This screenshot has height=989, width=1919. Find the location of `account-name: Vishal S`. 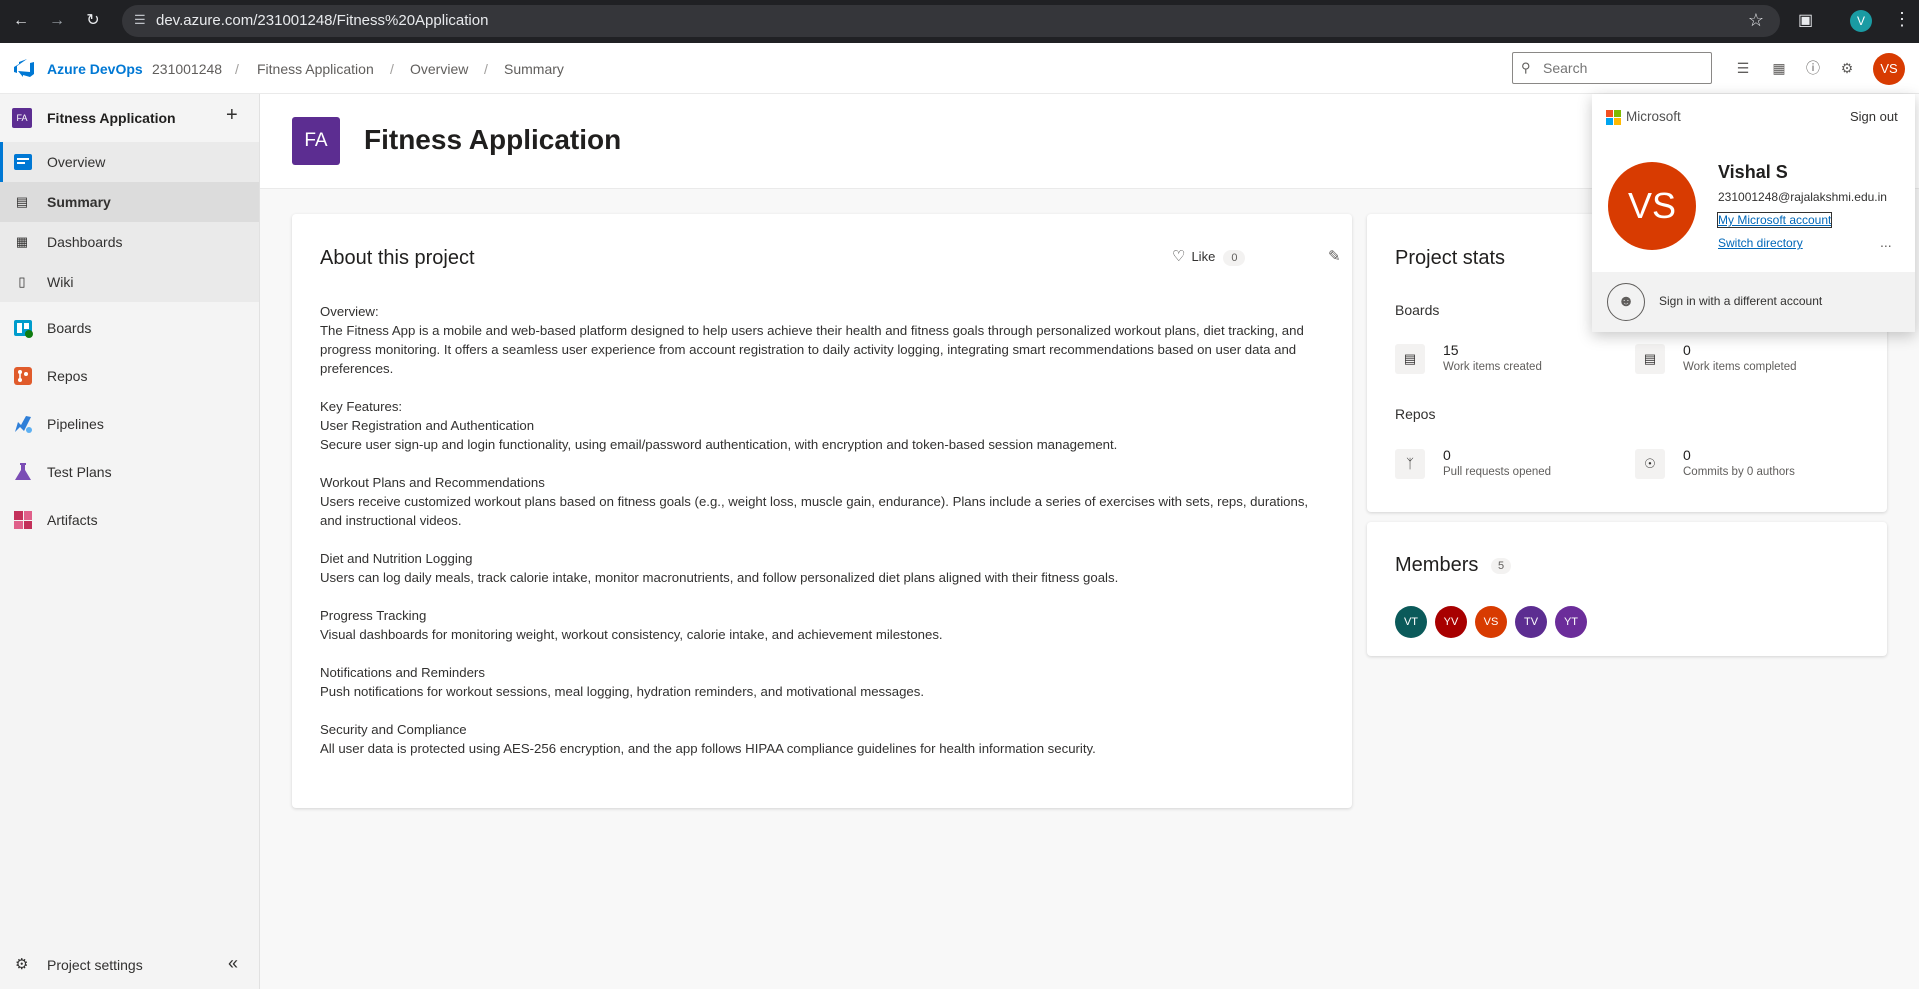

account-name: Vishal S is located at coordinates (1753, 172).